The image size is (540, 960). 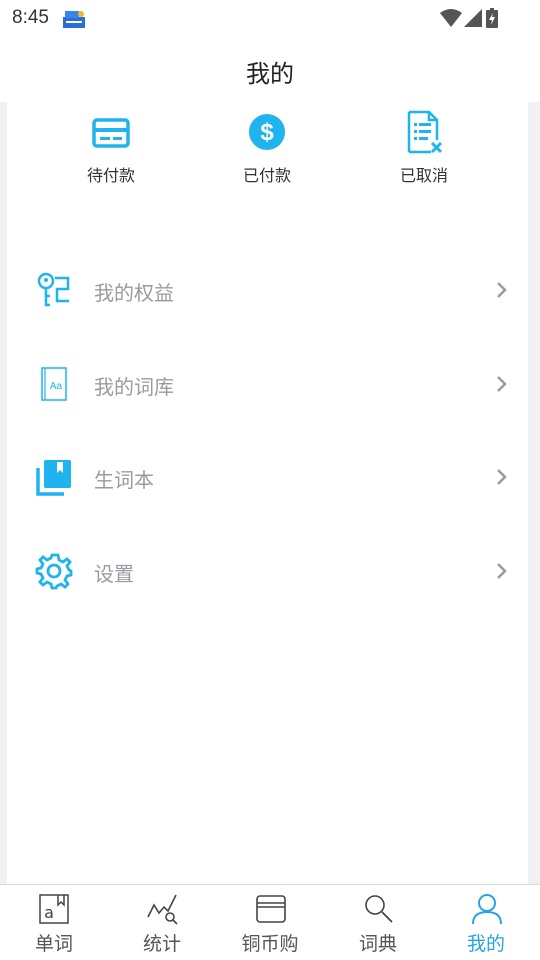 I want to click on gear-icon, so click(x=54, y=571).